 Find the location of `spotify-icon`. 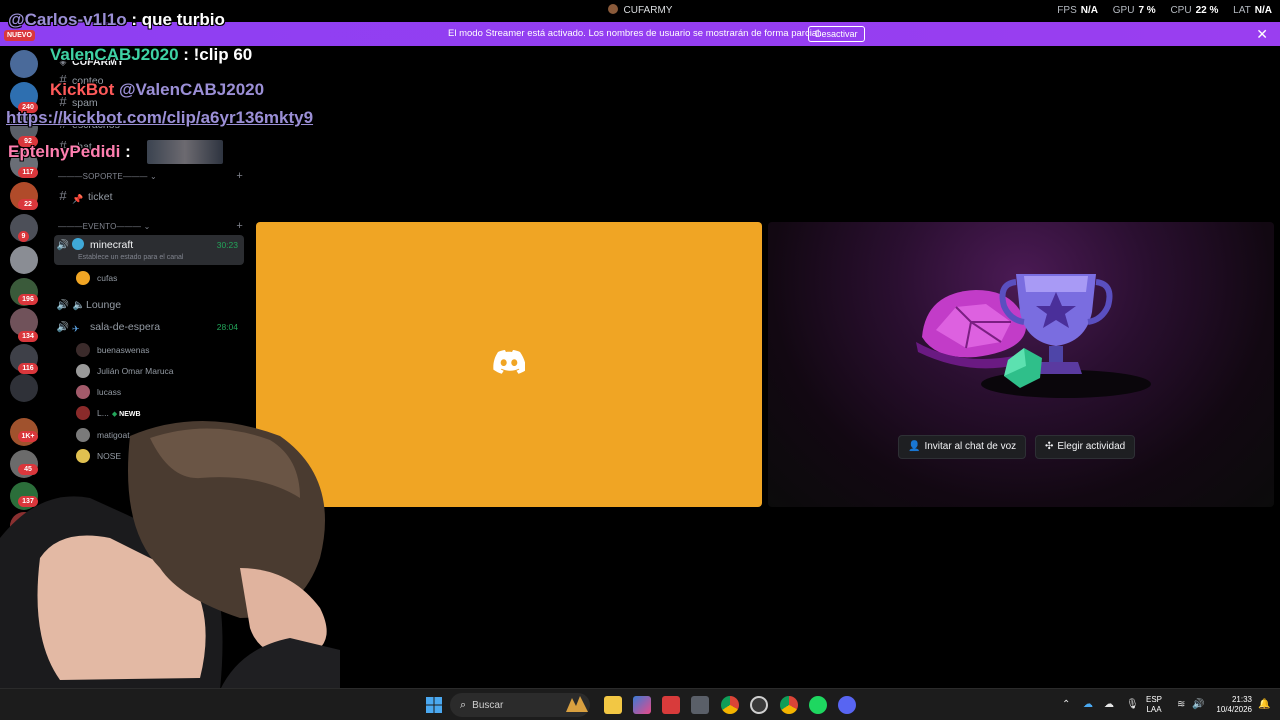

spotify-icon is located at coordinates (818, 705).